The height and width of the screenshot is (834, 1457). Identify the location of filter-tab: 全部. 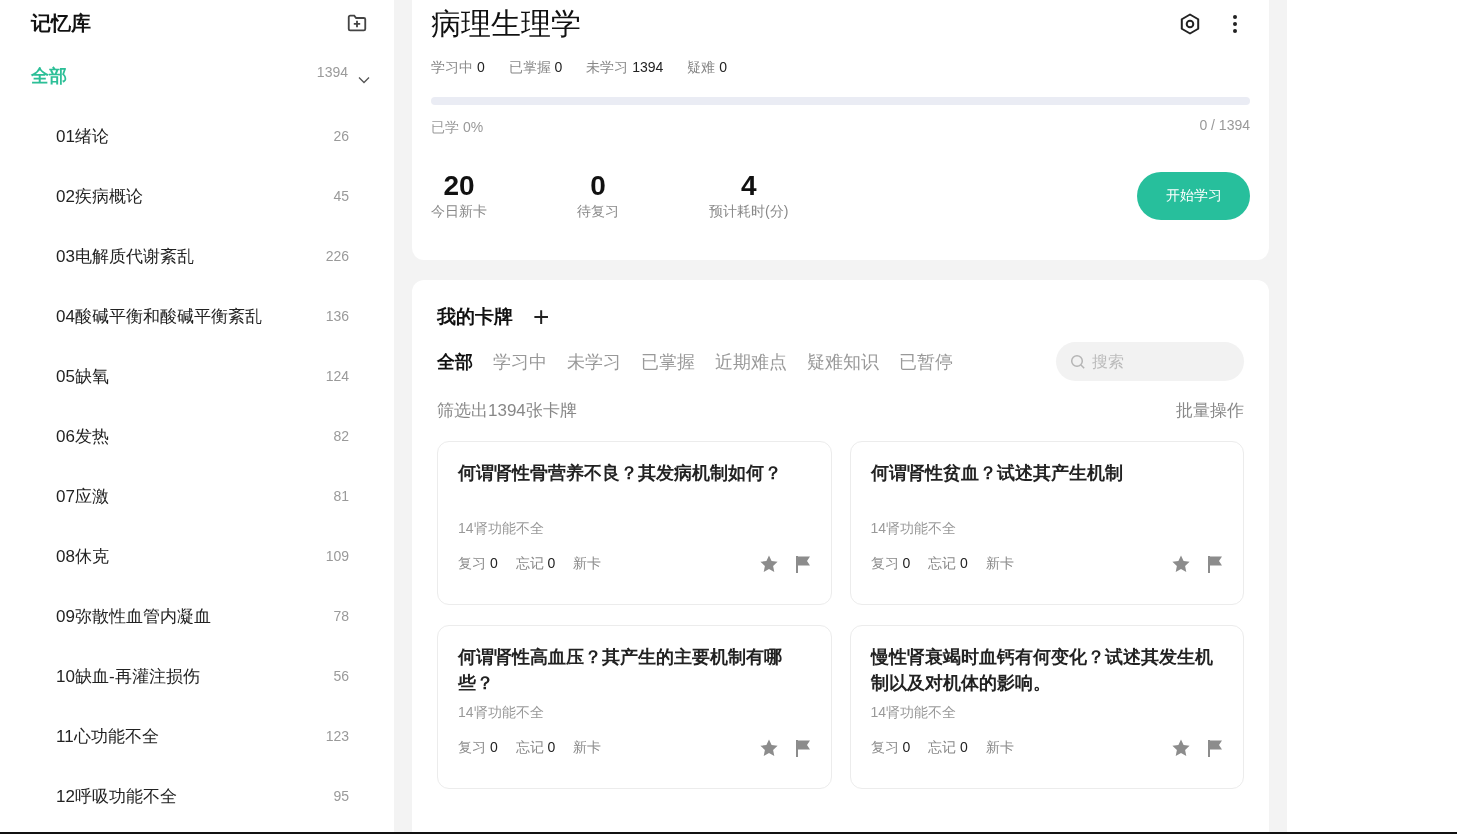
(458, 361).